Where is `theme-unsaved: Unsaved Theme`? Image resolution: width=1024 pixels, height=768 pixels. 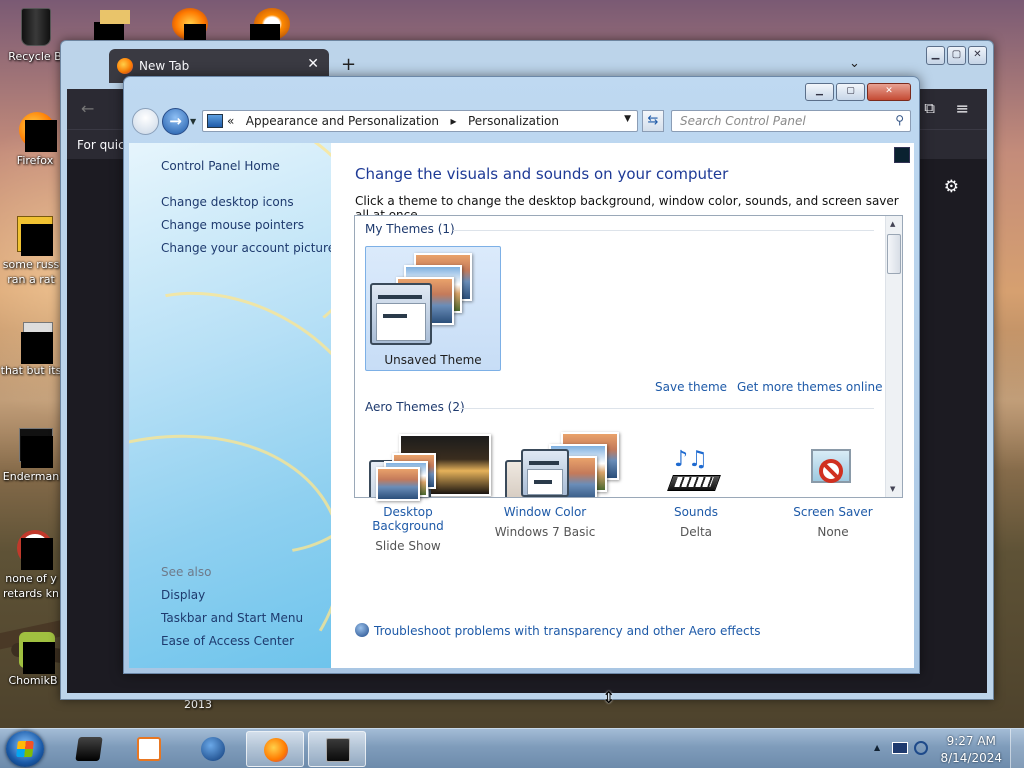 theme-unsaved: Unsaved Theme is located at coordinates (433, 308).